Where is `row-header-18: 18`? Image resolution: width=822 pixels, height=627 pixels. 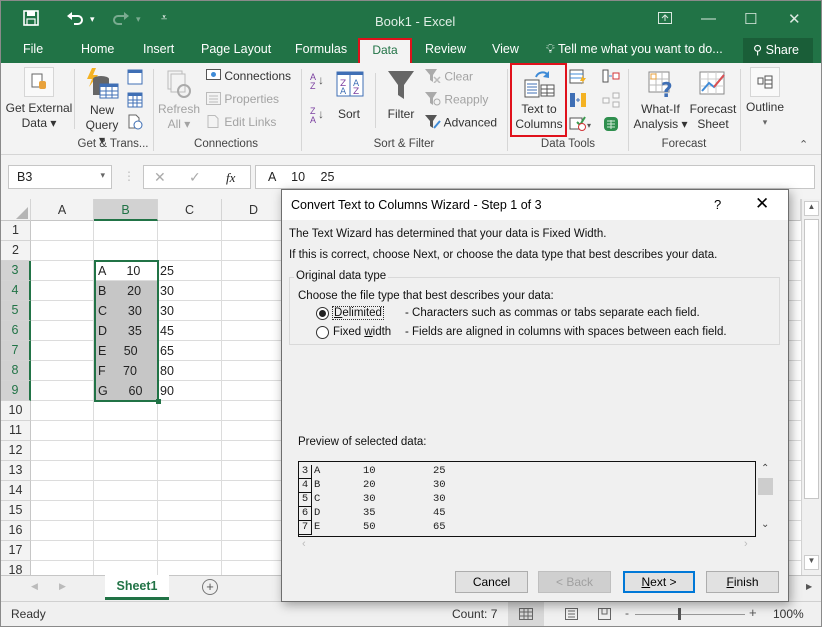
row-header-18: 18 is located at coordinates (16, 568).